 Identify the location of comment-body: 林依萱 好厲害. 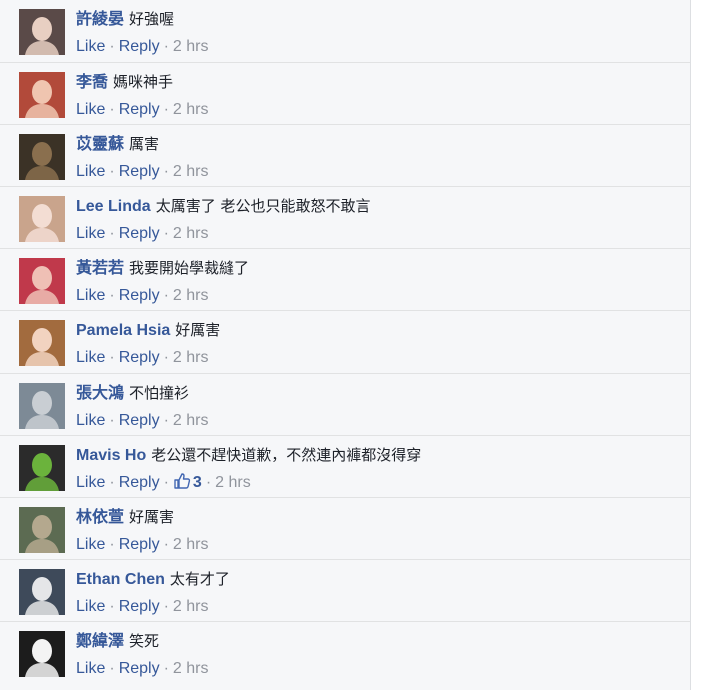
(125, 517).